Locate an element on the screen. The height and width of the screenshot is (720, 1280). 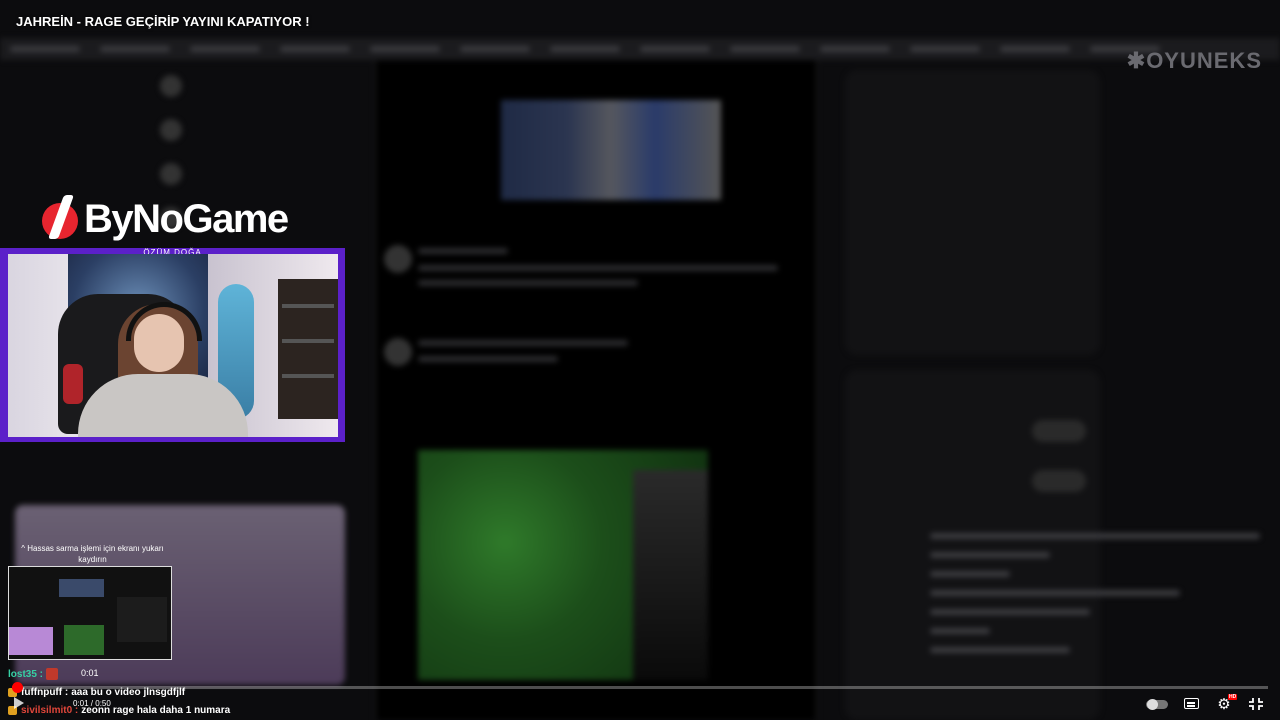
oyuneks-watermark: ✱OYUNEKS is located at coordinates (1194, 60).